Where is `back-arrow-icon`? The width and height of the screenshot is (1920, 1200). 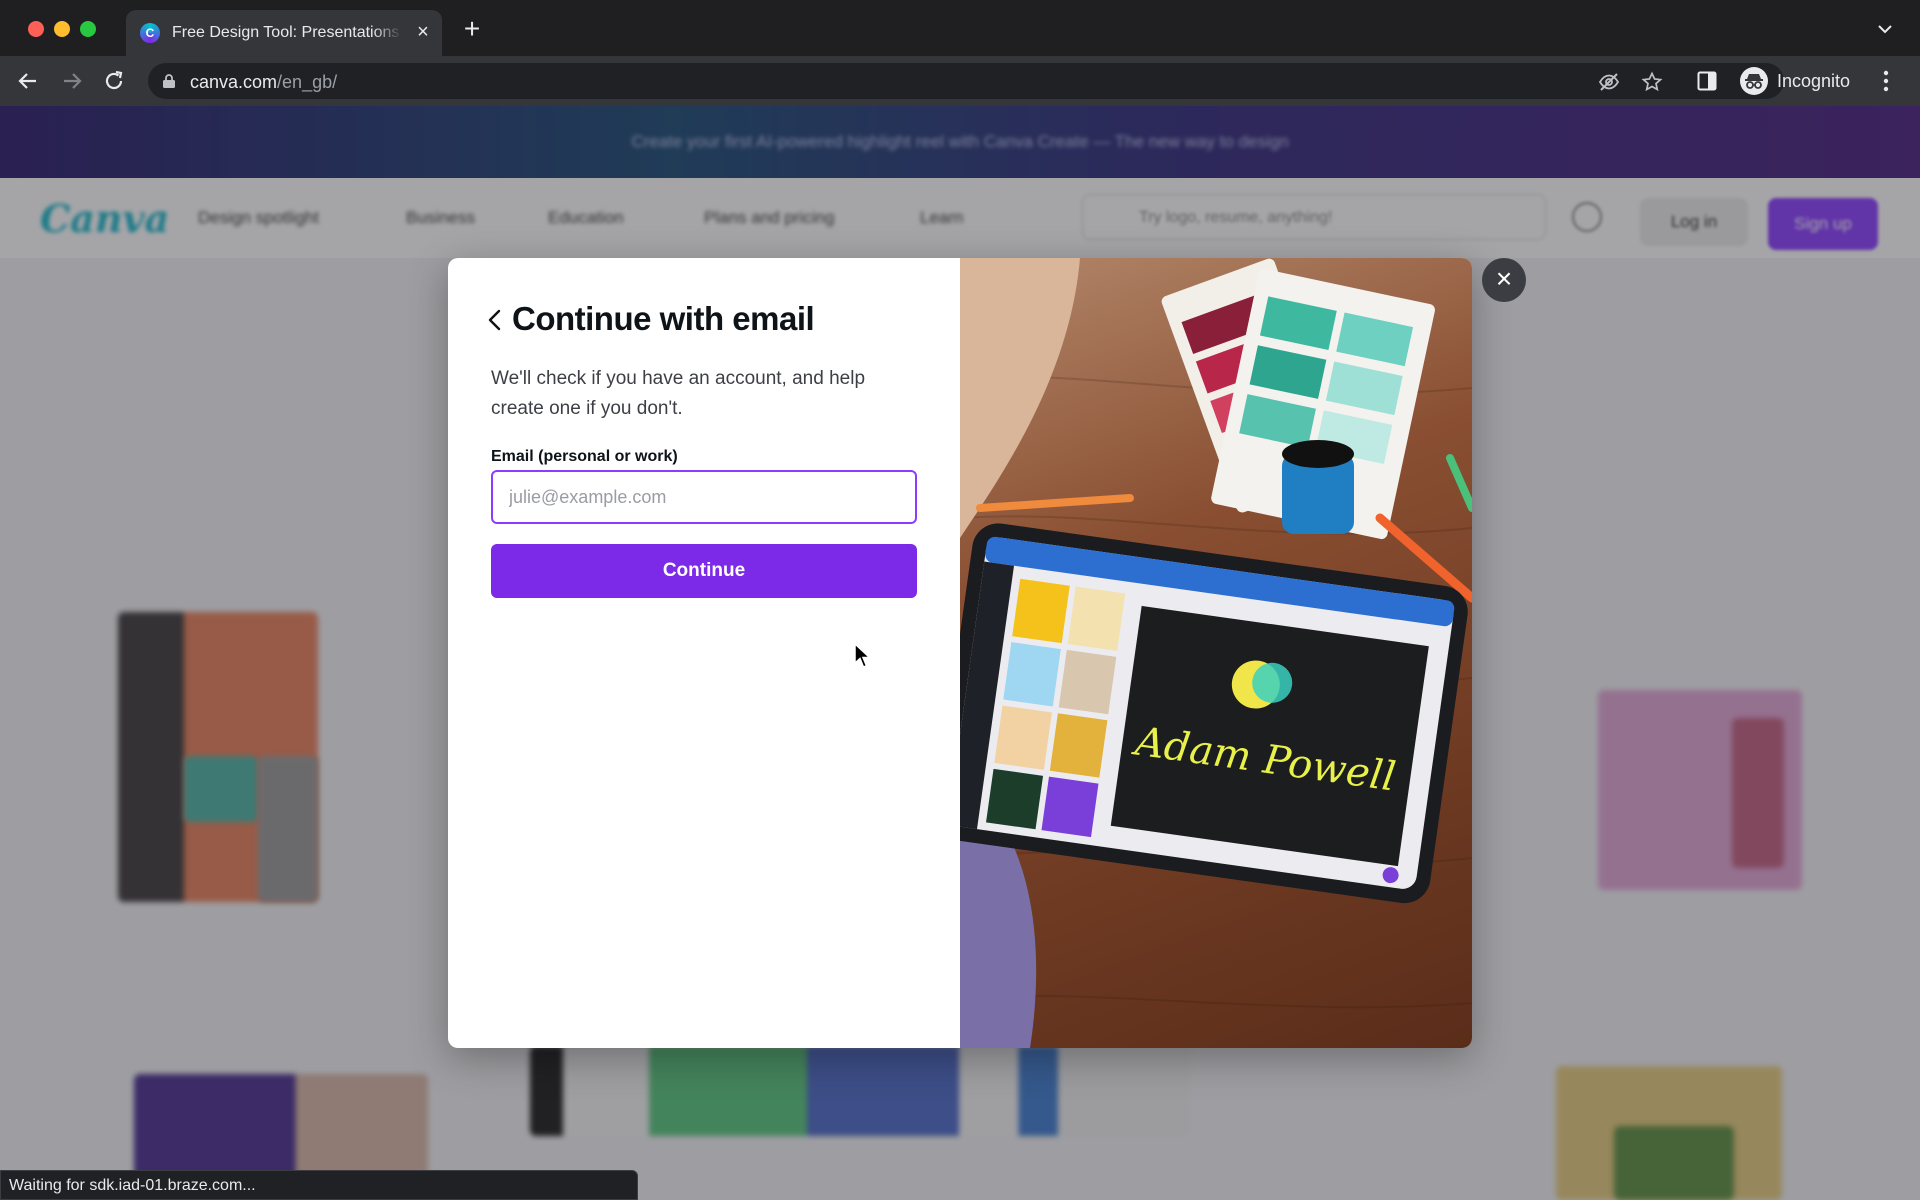
back-arrow-icon is located at coordinates (28, 81).